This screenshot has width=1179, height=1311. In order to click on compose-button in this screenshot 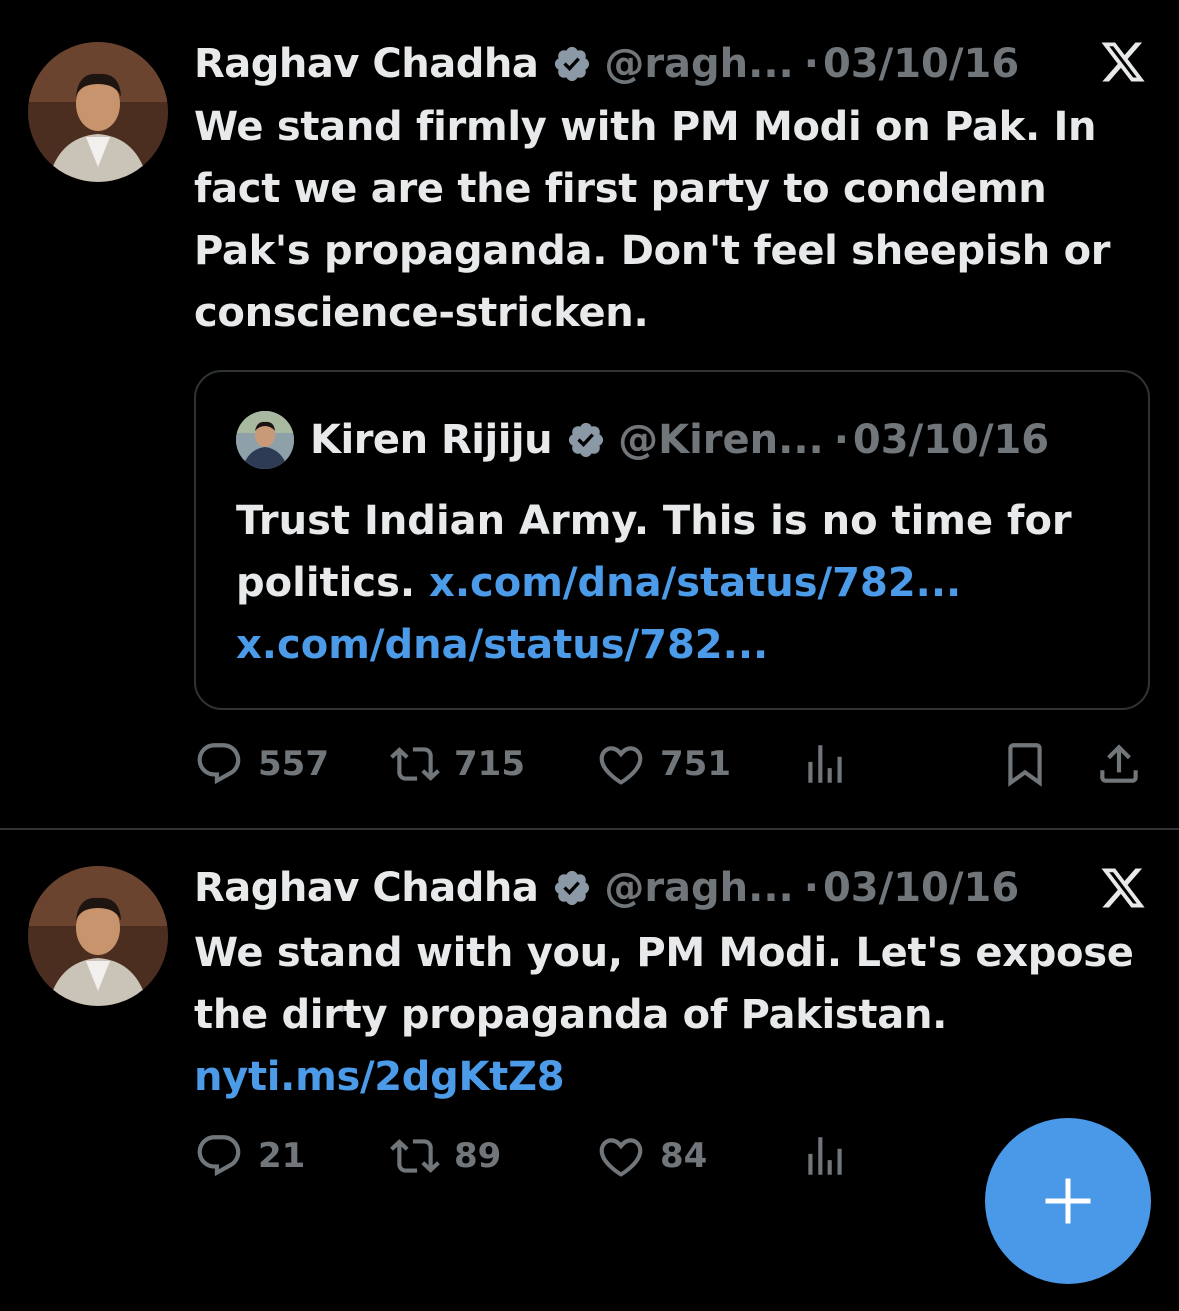, I will do `click(1068, 1201)`.